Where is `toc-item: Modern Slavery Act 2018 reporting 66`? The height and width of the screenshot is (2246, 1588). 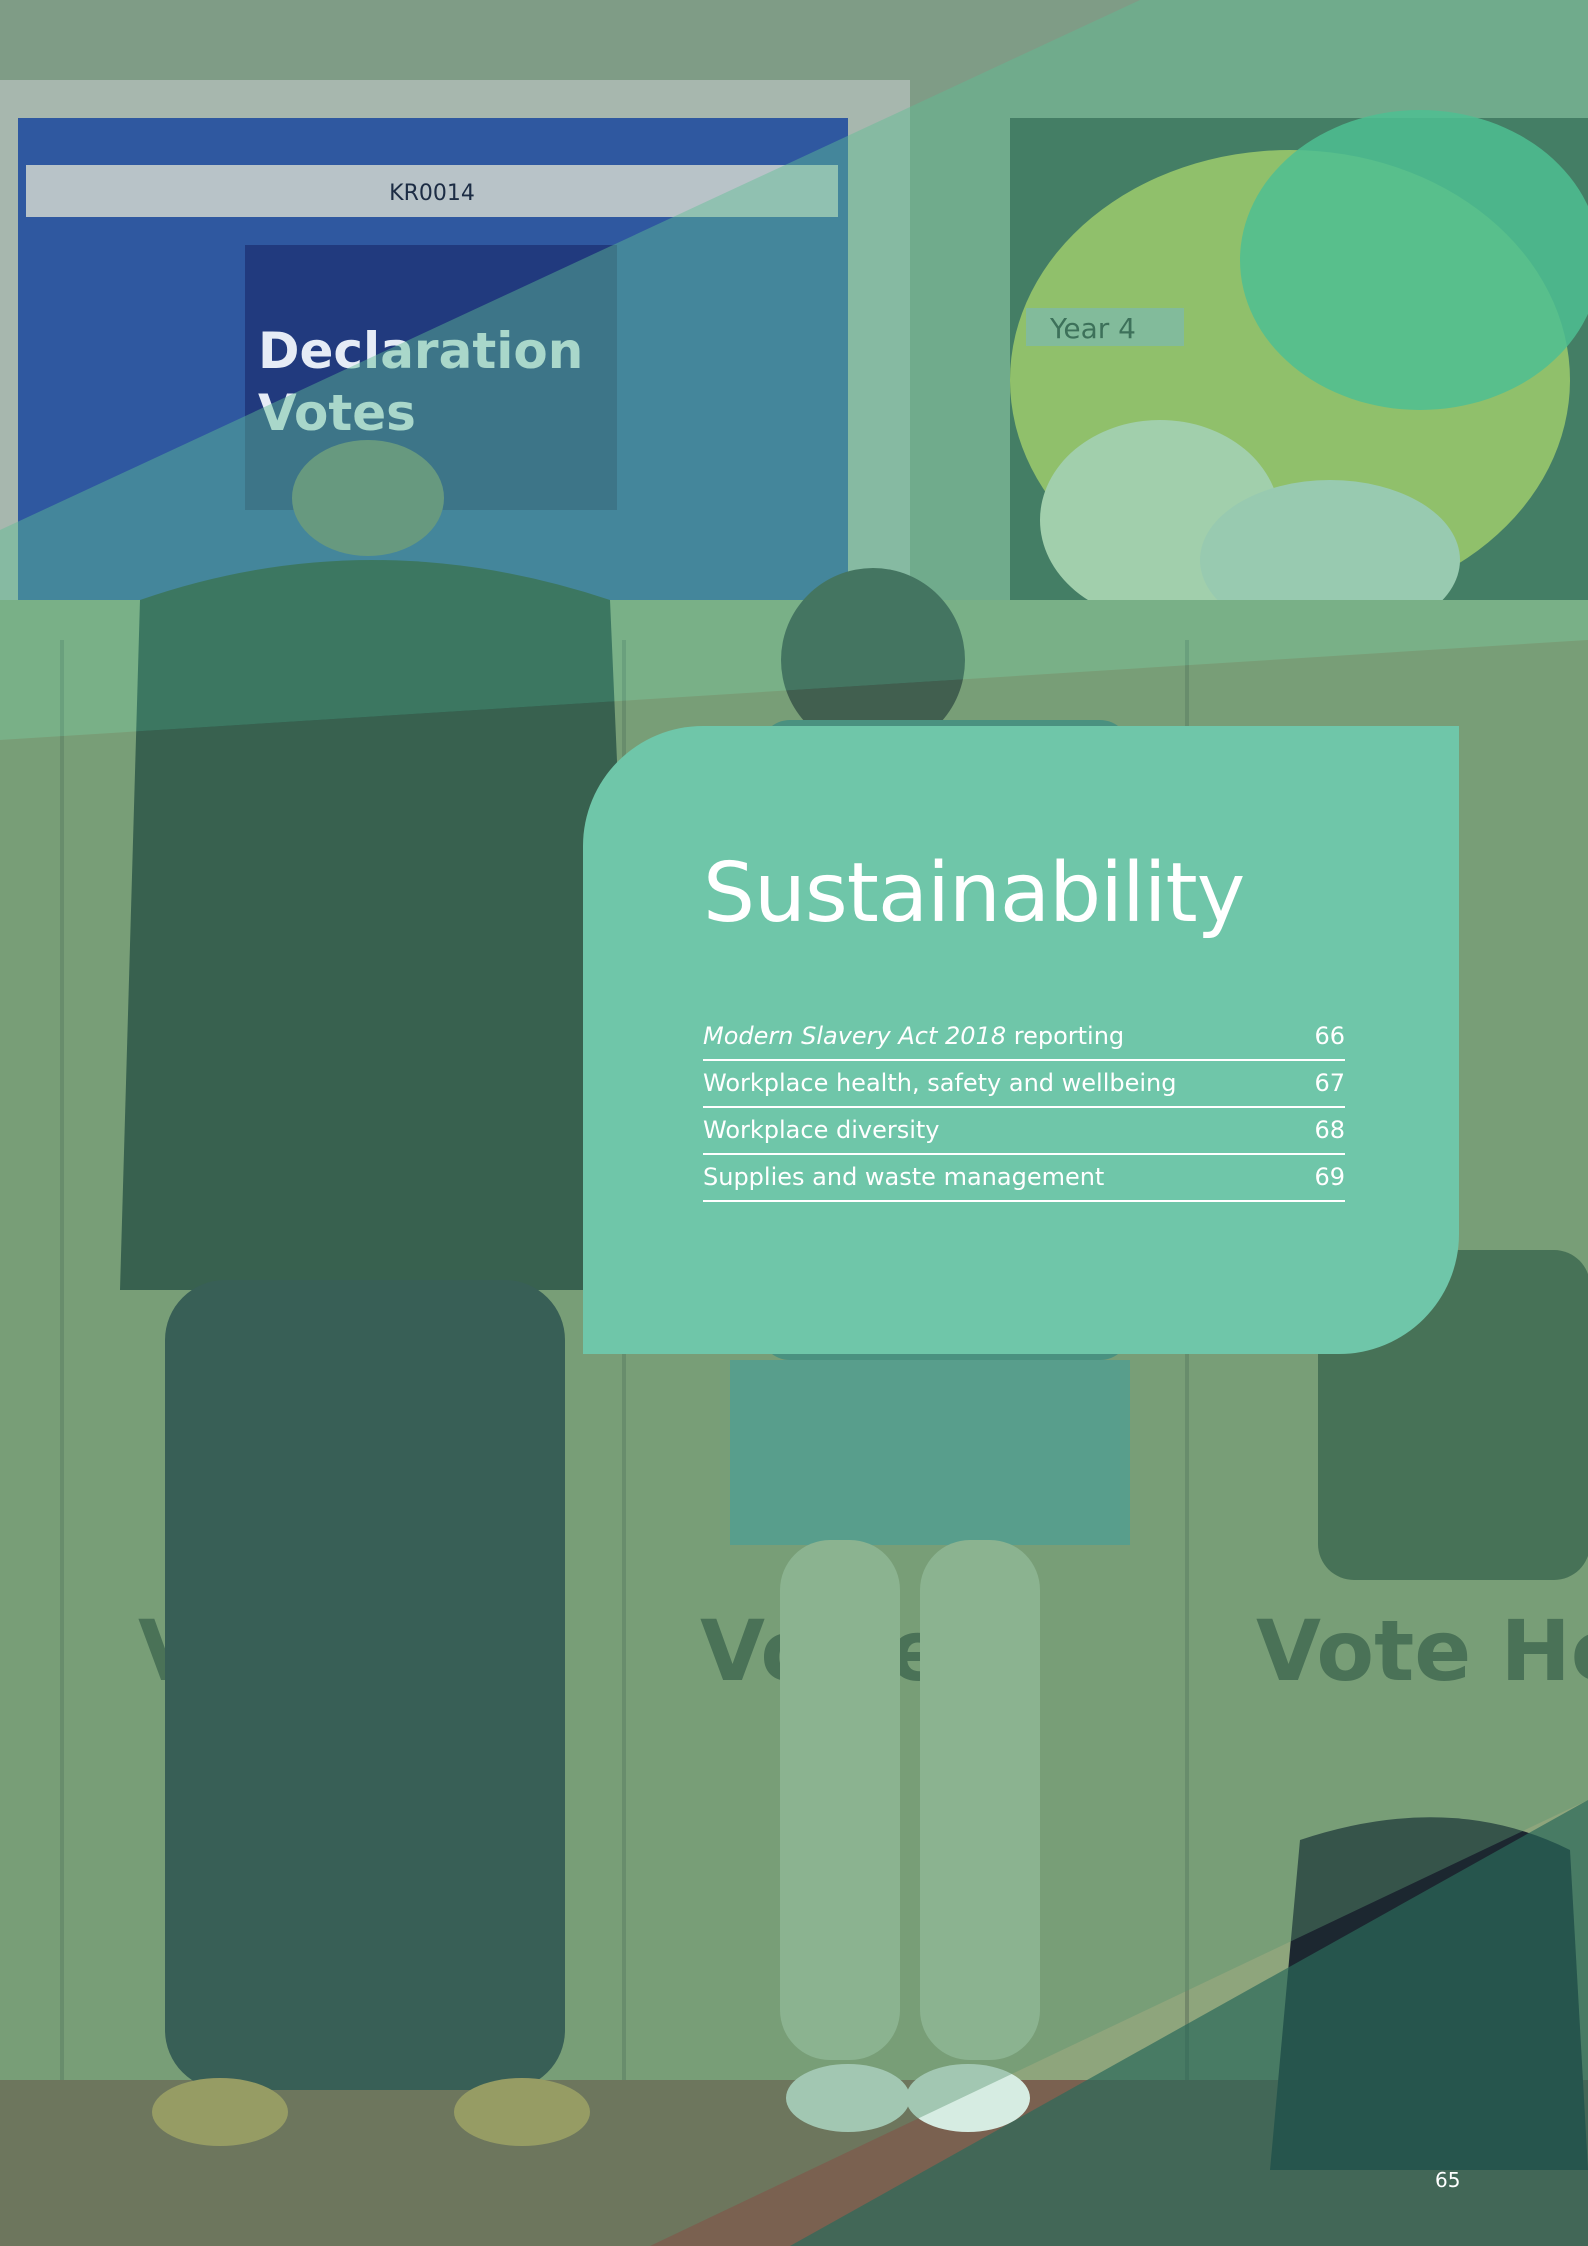 toc-item: Modern Slavery Act 2018 reporting 66 is located at coordinates (1024, 1037).